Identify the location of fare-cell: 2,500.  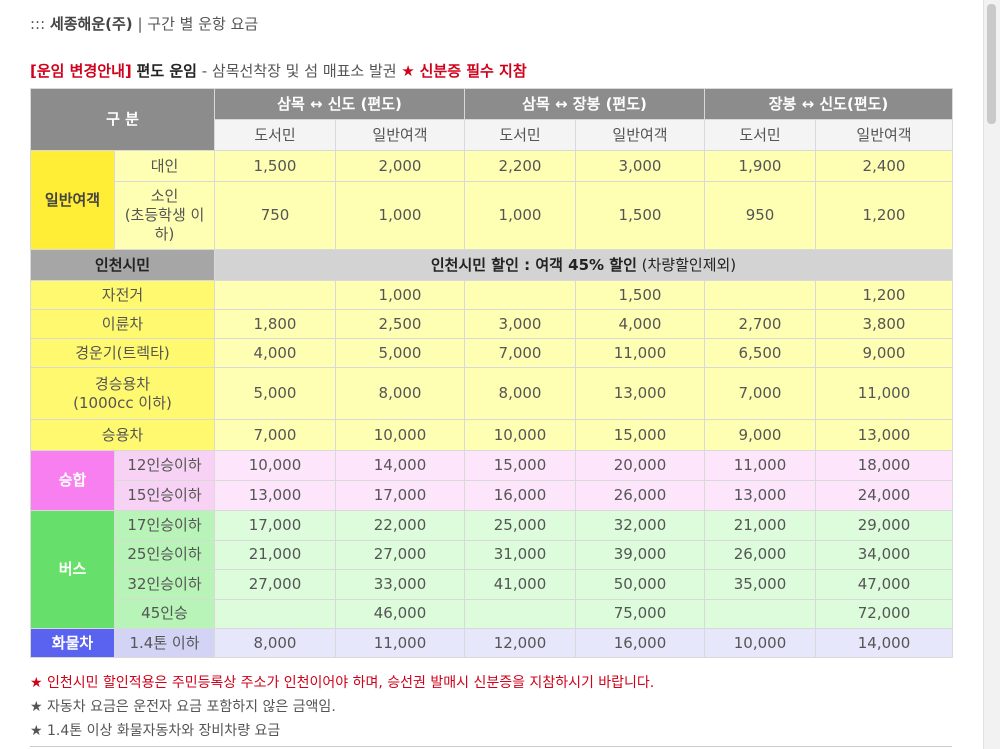
(400, 324).